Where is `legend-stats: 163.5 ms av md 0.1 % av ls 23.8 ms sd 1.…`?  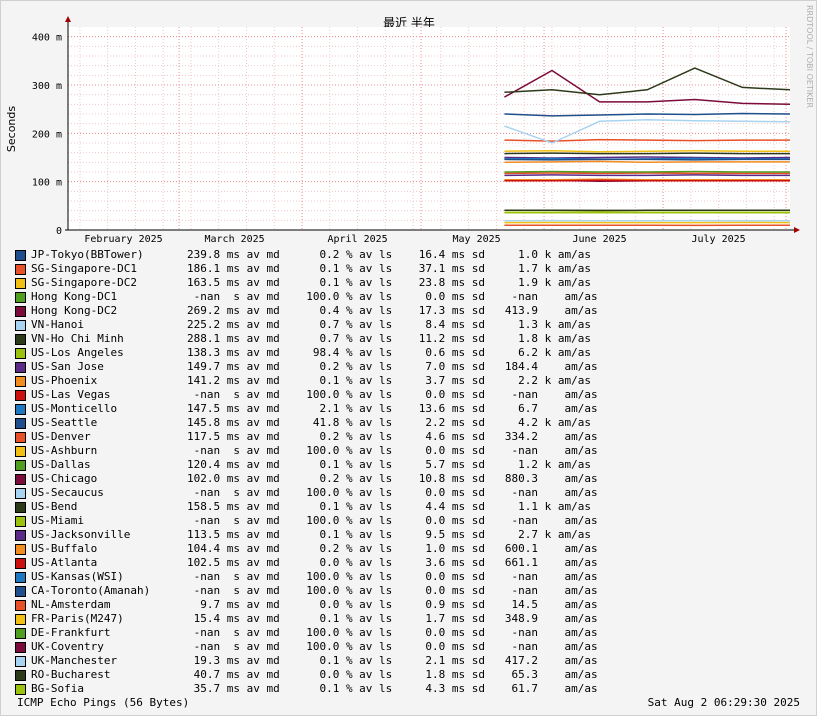 legend-stats: 163.5 ms av md 0.1 % av ls 23.8 ms sd 1.… is located at coordinates (389, 282).